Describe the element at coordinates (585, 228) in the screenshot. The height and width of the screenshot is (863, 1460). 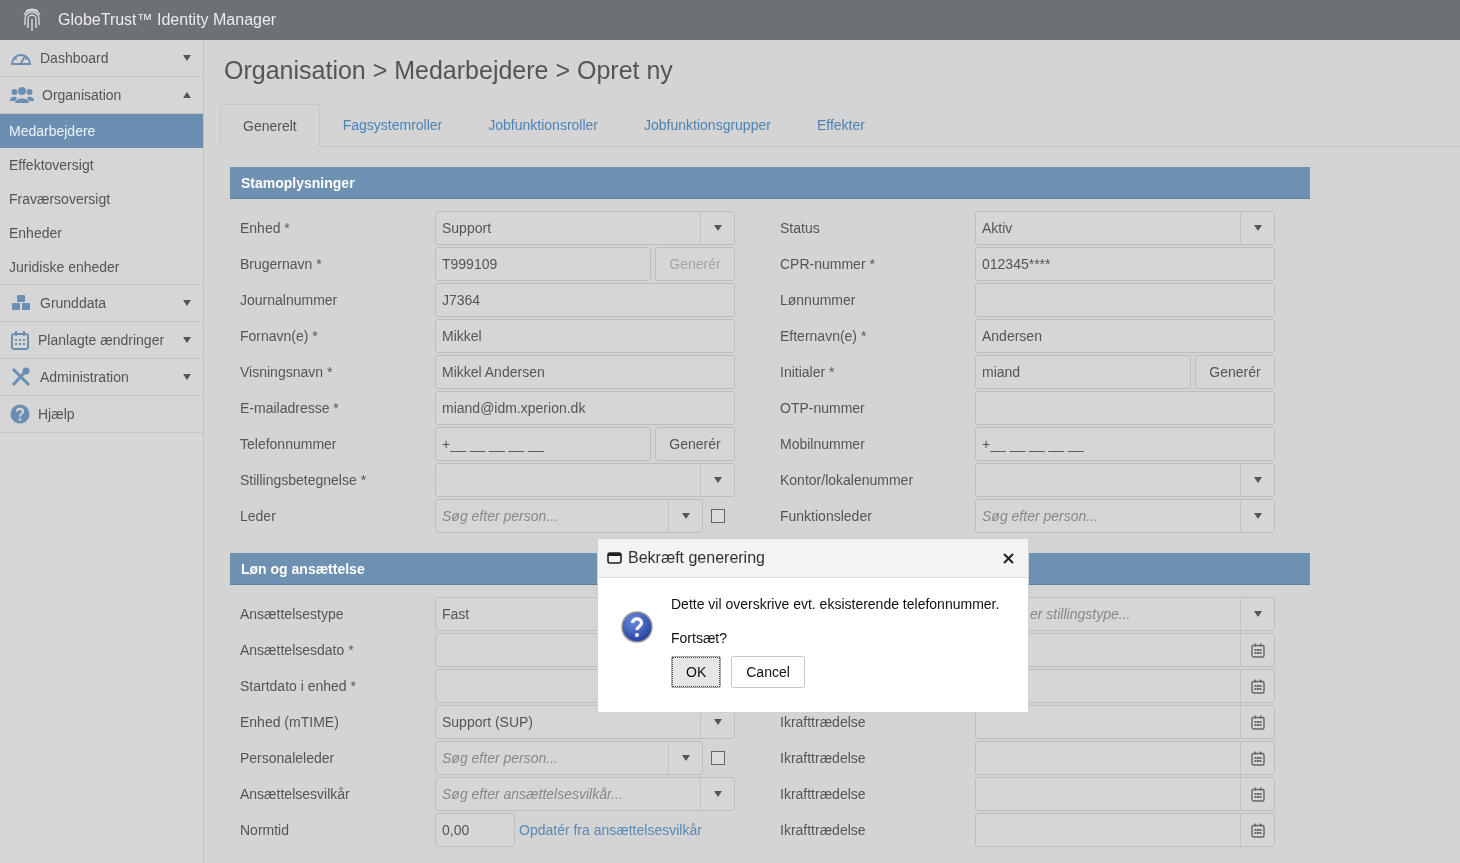
I see `dropdown: Support` at that location.